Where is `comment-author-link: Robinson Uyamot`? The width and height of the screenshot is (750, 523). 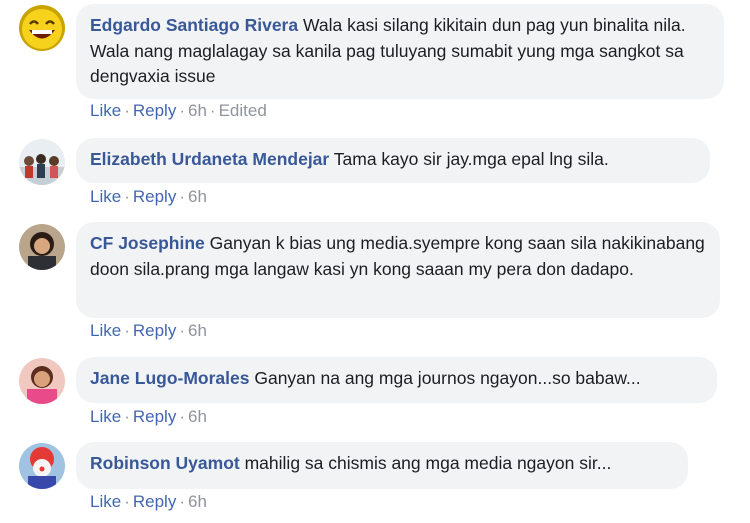 comment-author-link: Robinson Uyamot is located at coordinates (165, 463).